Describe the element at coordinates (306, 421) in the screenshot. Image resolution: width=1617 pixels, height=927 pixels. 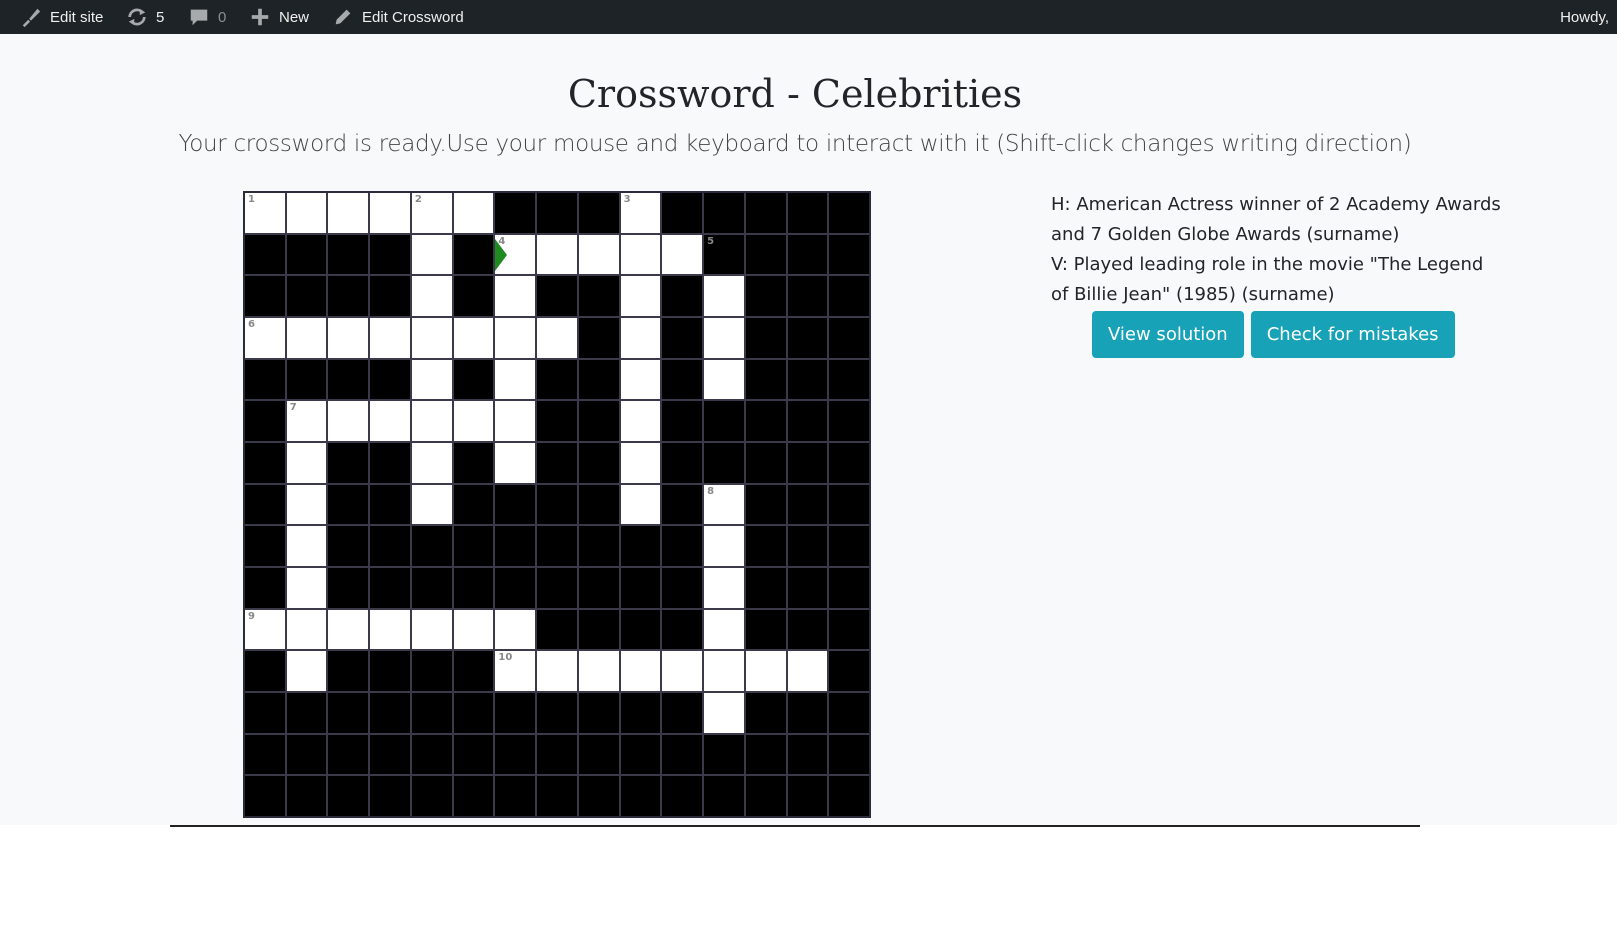
I see `grid-cell-input: 7` at that location.